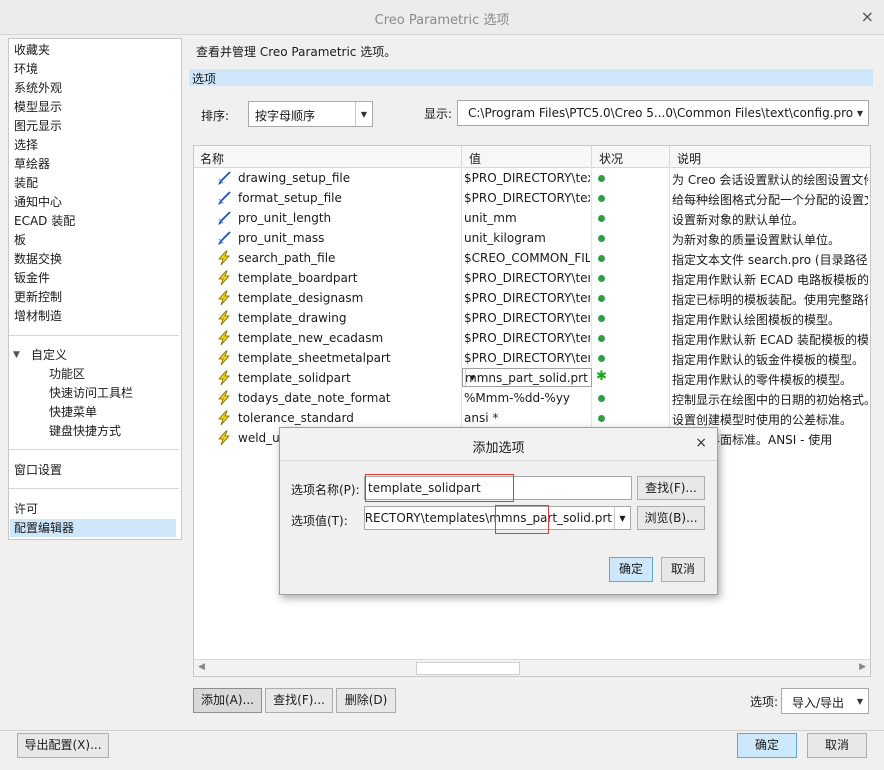  Describe the element at coordinates (38, 126) in the screenshot. I see `nav-item-entity-display: 图元显示` at that location.